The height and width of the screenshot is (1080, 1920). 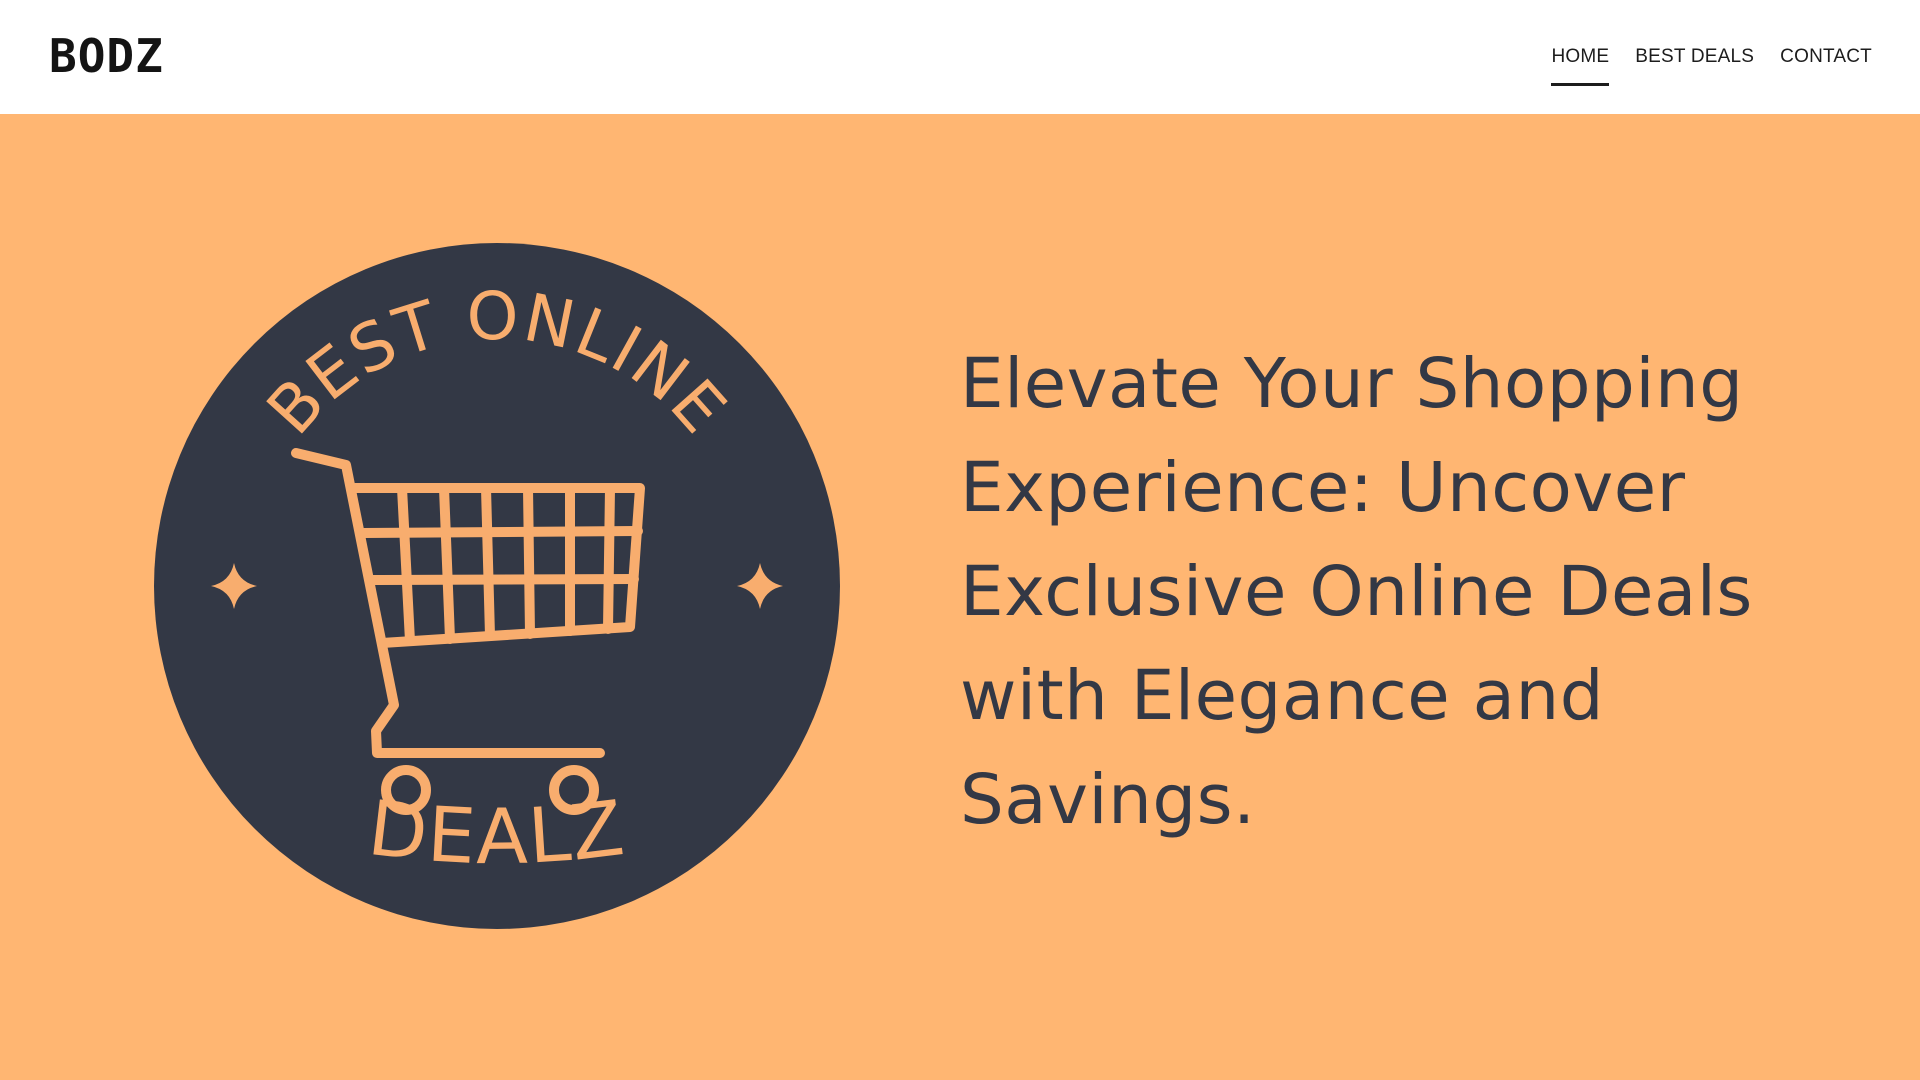 What do you see at coordinates (1580, 63) in the screenshot?
I see `nav-home-link: HOME` at bounding box center [1580, 63].